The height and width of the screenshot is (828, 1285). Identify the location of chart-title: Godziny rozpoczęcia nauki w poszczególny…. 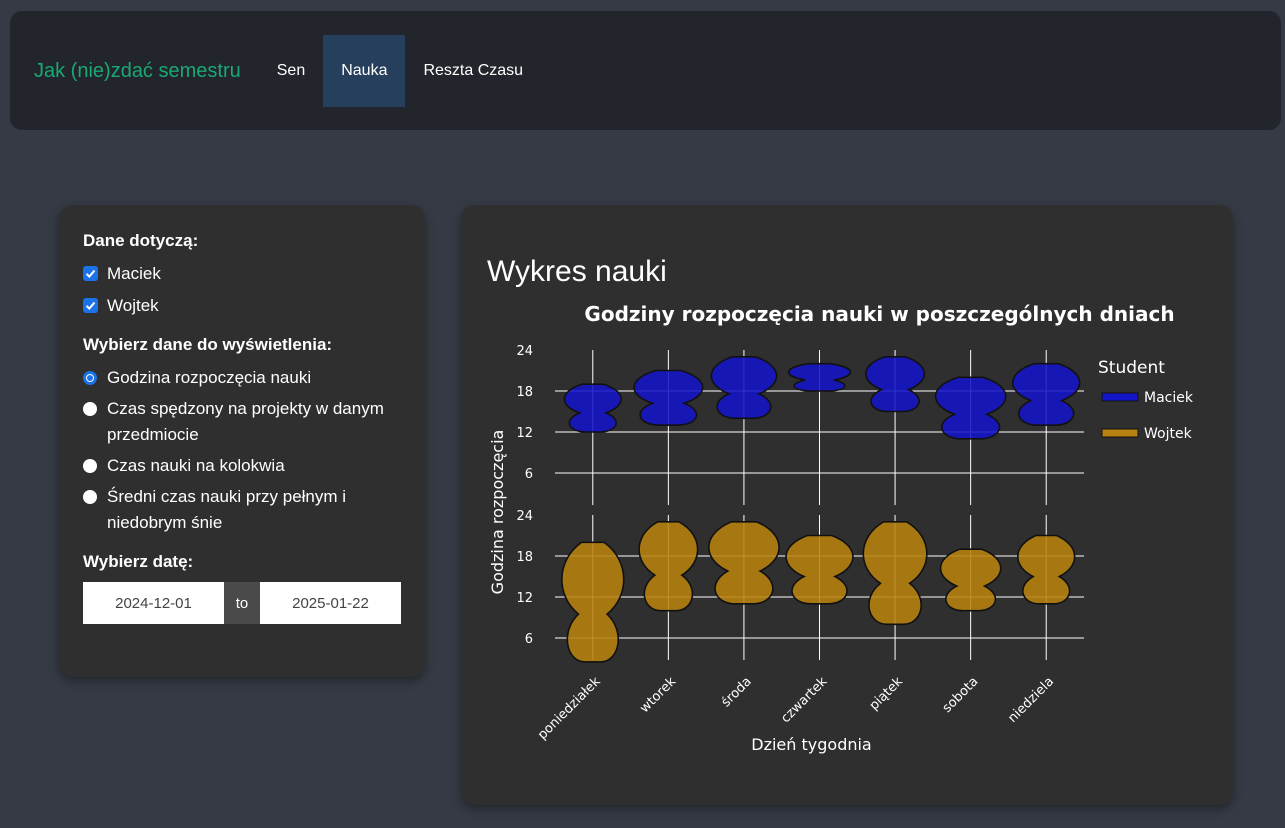
(879, 314).